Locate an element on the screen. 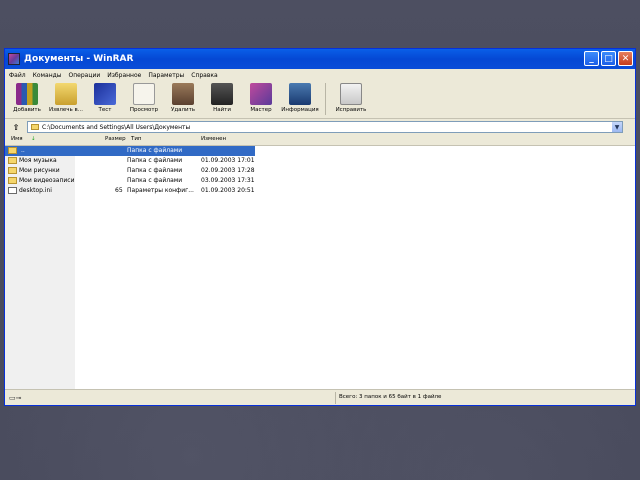 The height and width of the screenshot is (480, 640). column-name: Имя is located at coordinates (17, 139).